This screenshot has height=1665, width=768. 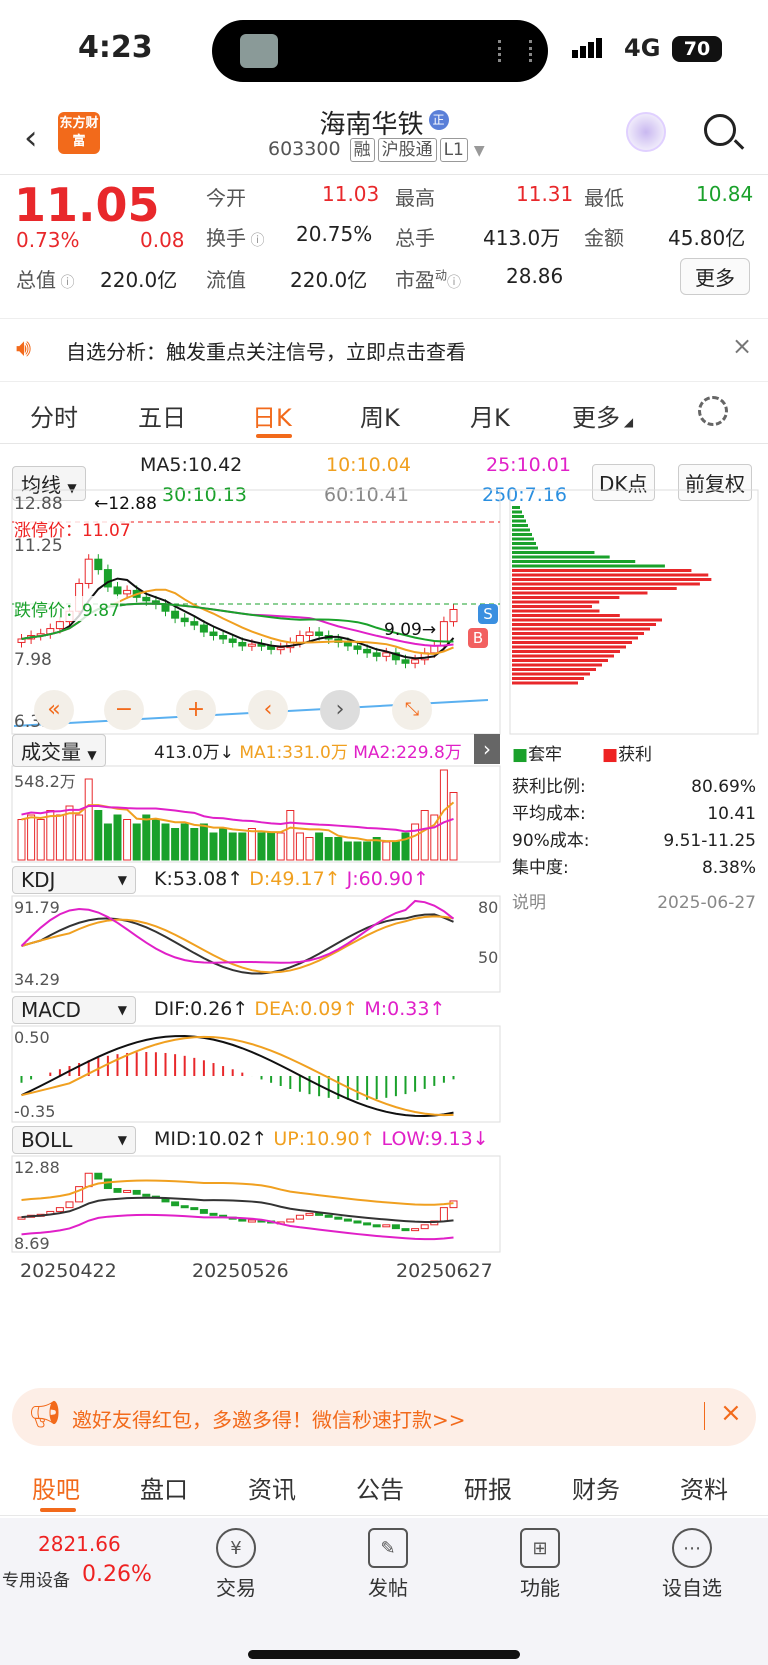 What do you see at coordinates (340, 710) in the screenshot?
I see `next-icon: ›` at bounding box center [340, 710].